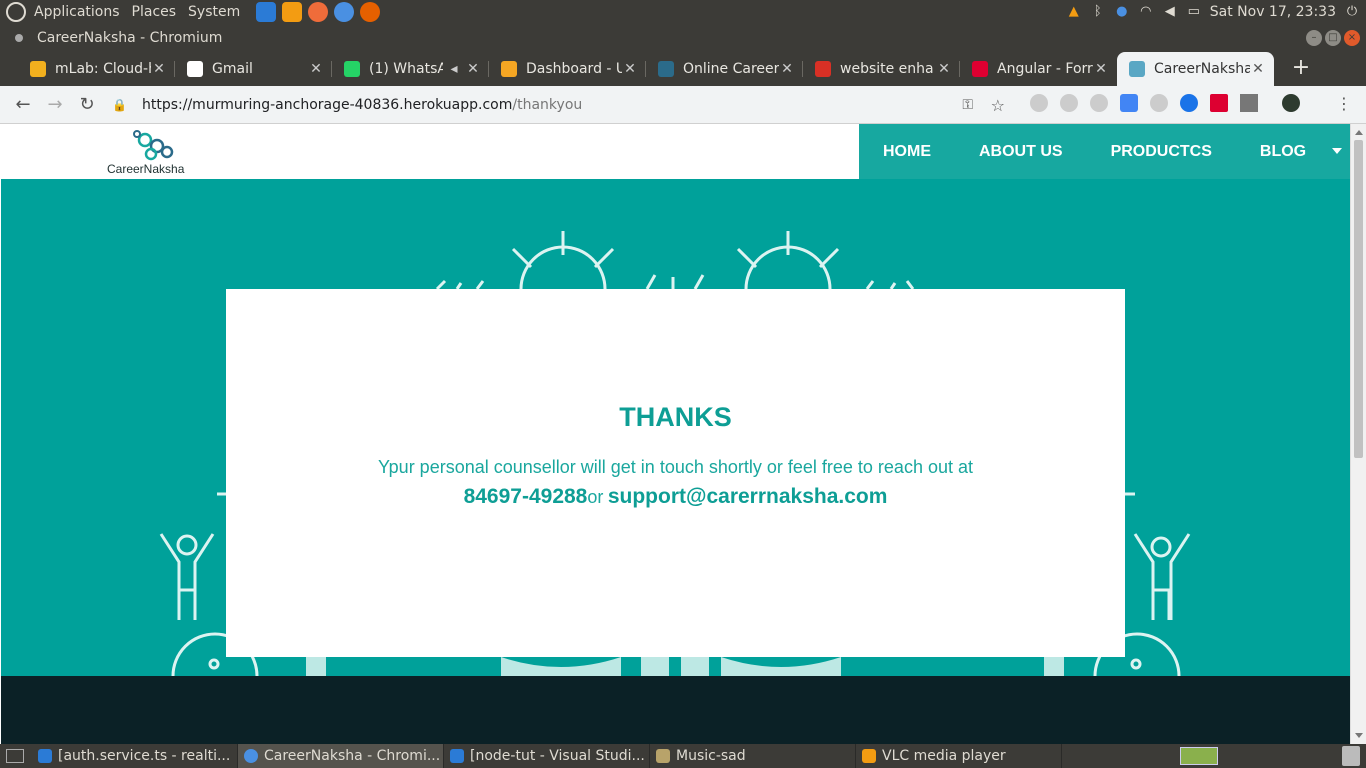 Image resolution: width=1366 pixels, height=768 pixels. What do you see at coordinates (266, 12) in the screenshot?
I see `vscode-launcher-icon` at bounding box center [266, 12].